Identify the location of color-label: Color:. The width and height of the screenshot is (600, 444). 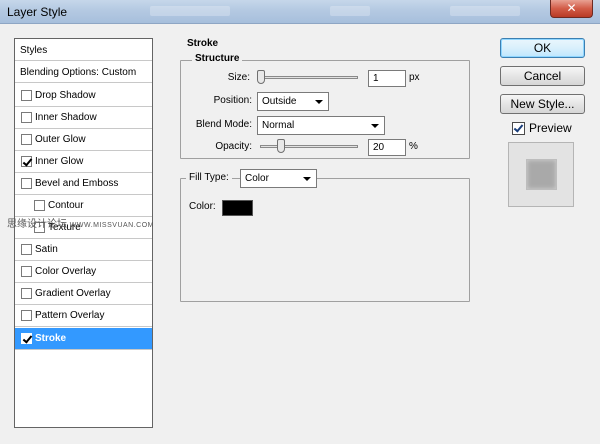
(202, 206).